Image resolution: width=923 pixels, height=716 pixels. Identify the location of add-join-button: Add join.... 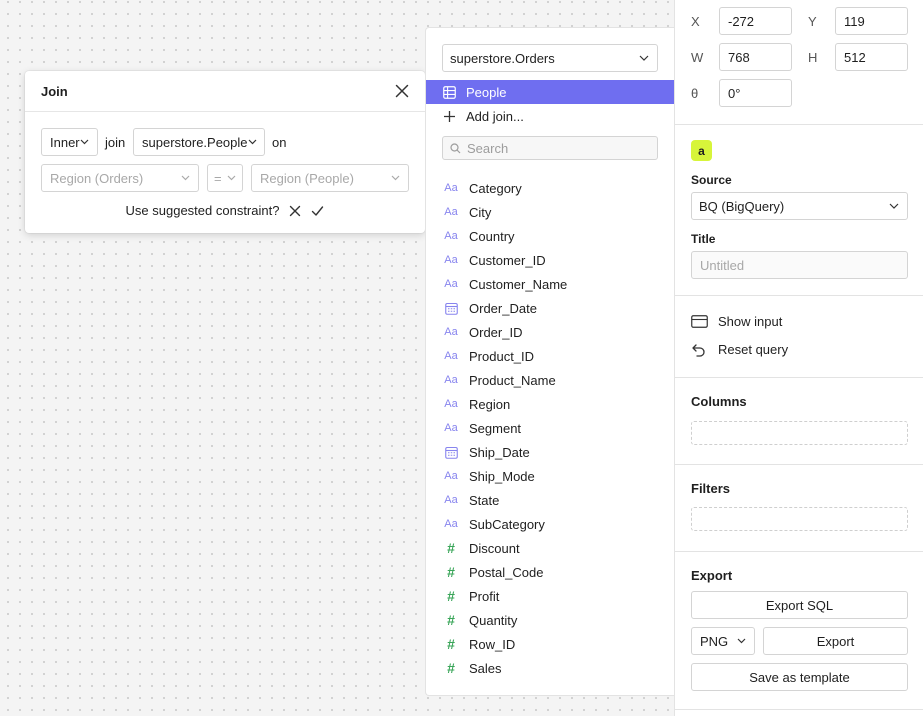
(550, 116).